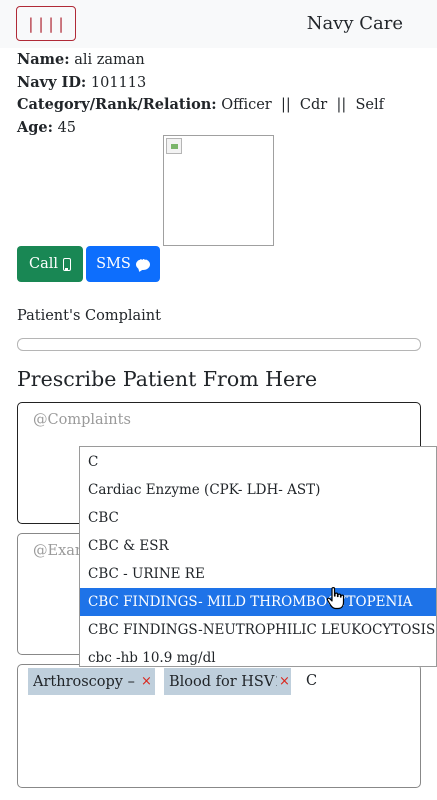 The width and height of the screenshot is (437, 800). What do you see at coordinates (258, 462) in the screenshot?
I see `autocomplete-item: C` at bounding box center [258, 462].